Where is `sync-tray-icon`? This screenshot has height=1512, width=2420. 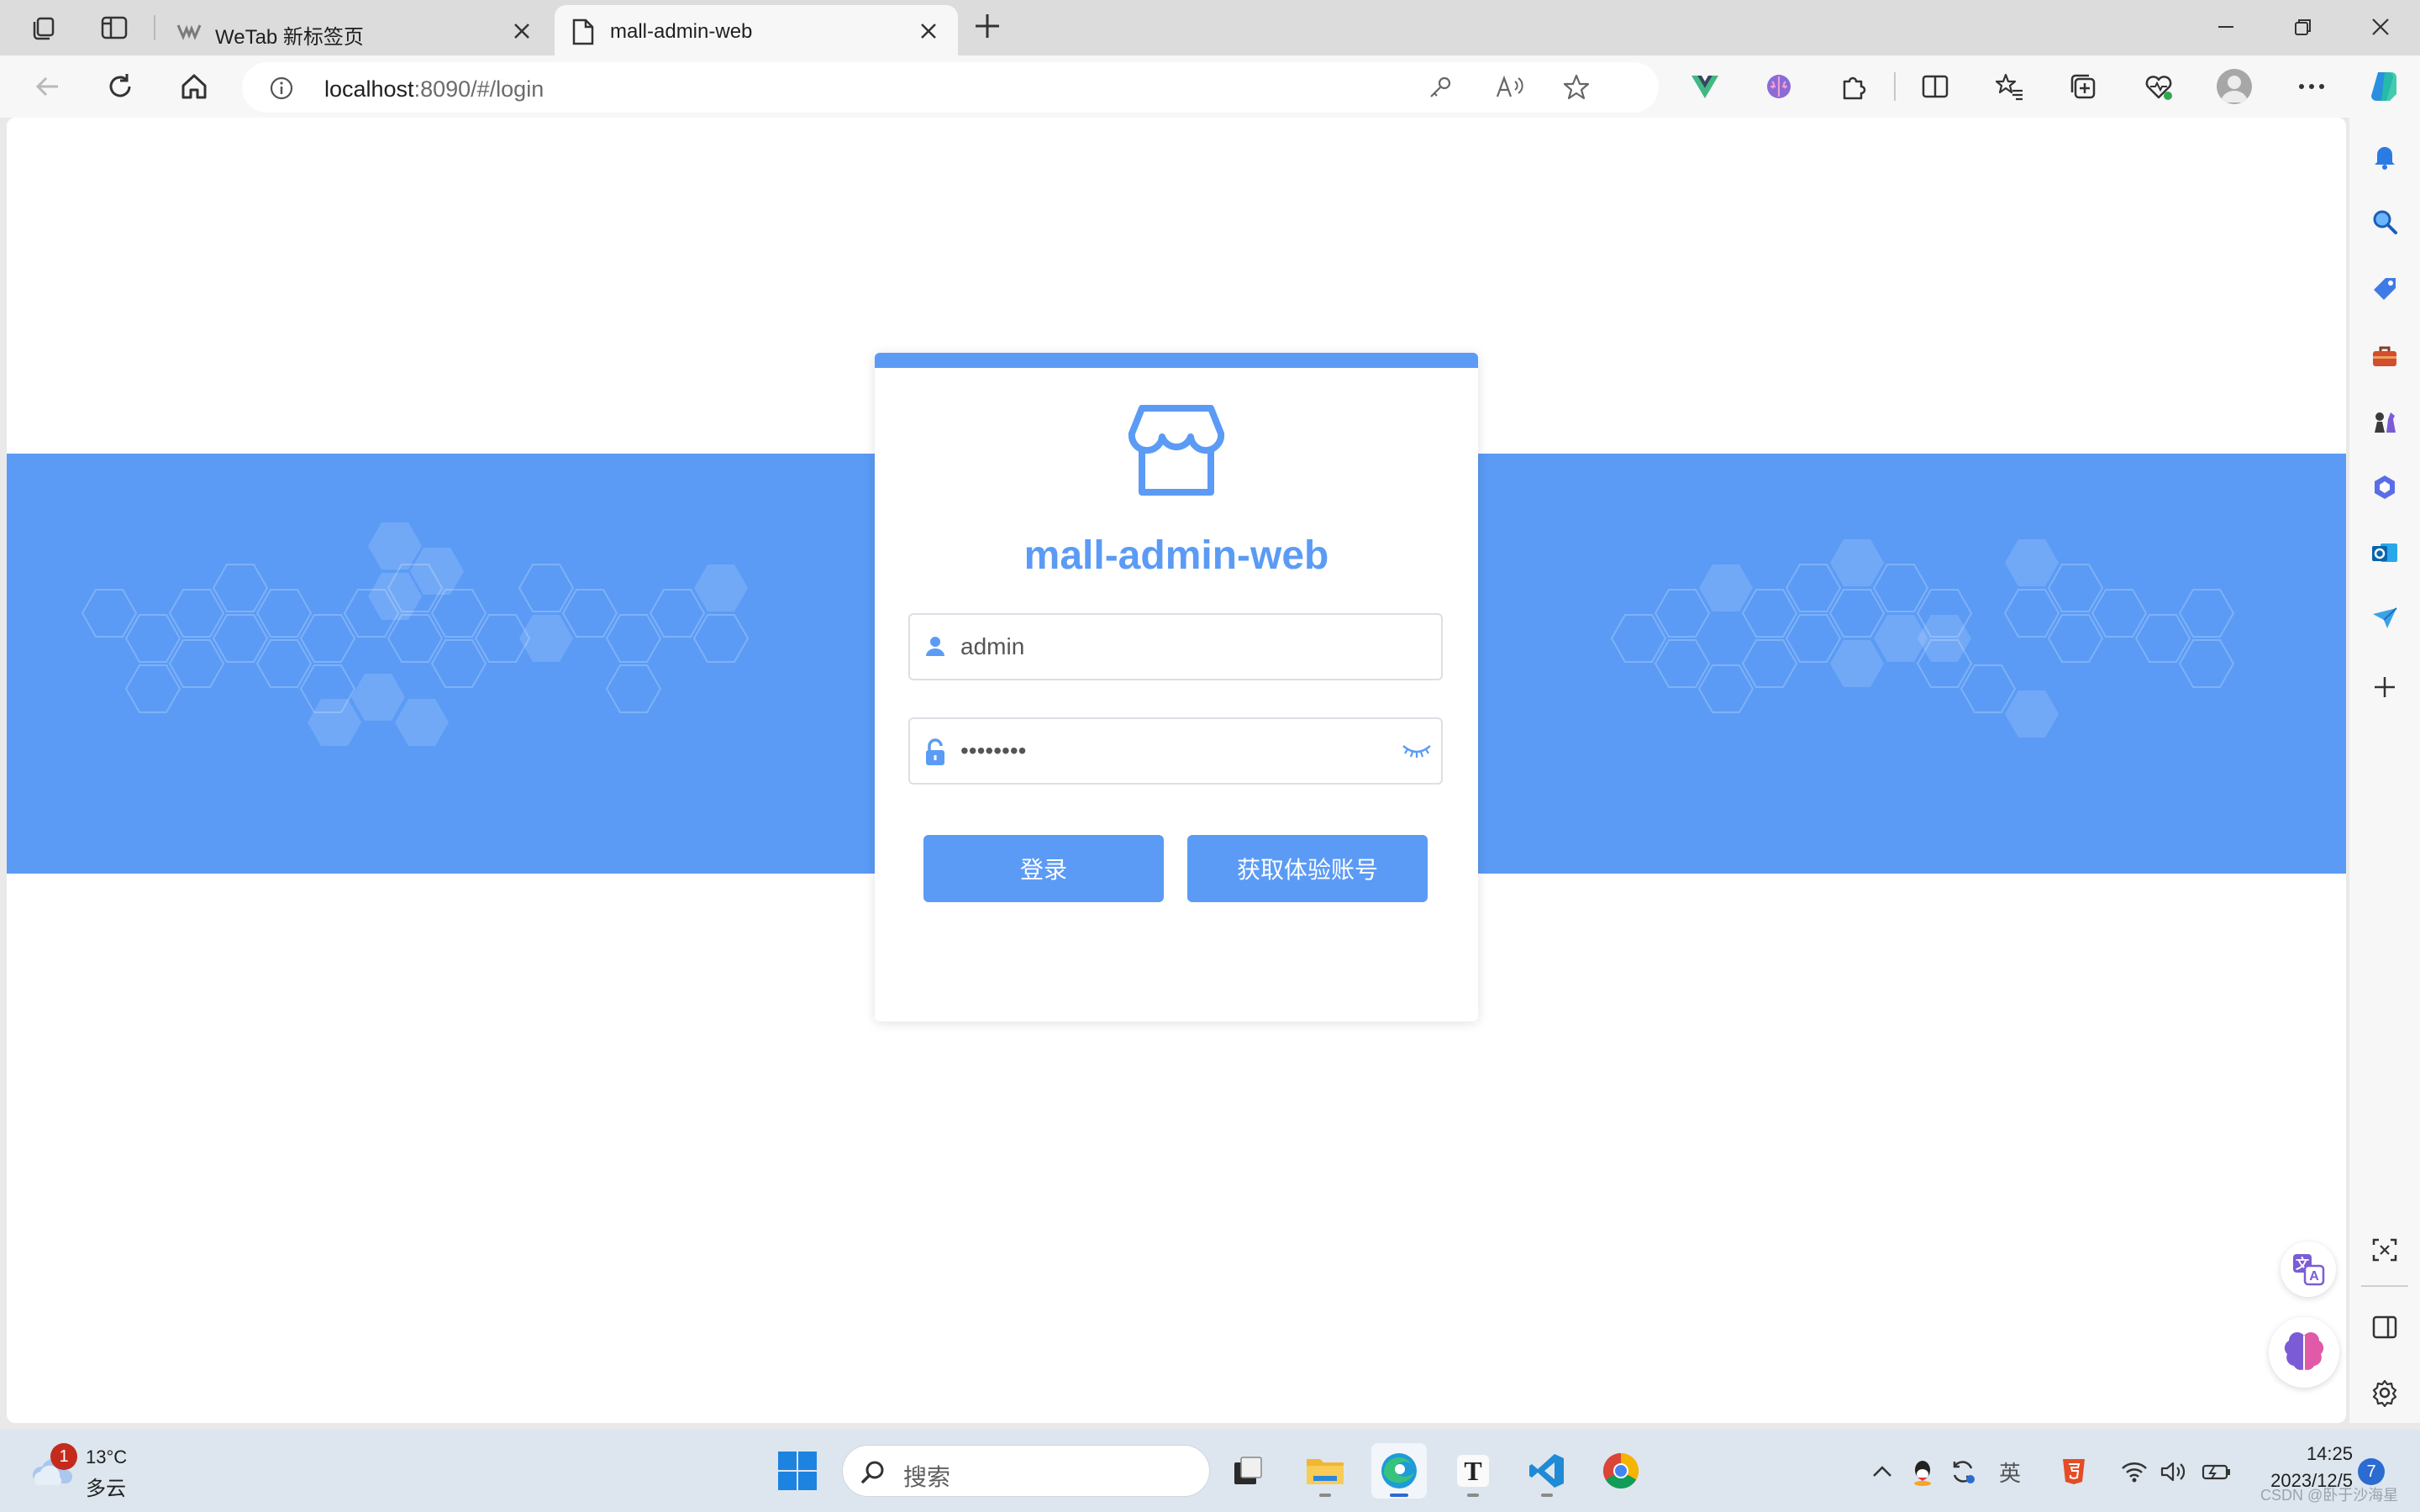 sync-tray-icon is located at coordinates (1963, 1471).